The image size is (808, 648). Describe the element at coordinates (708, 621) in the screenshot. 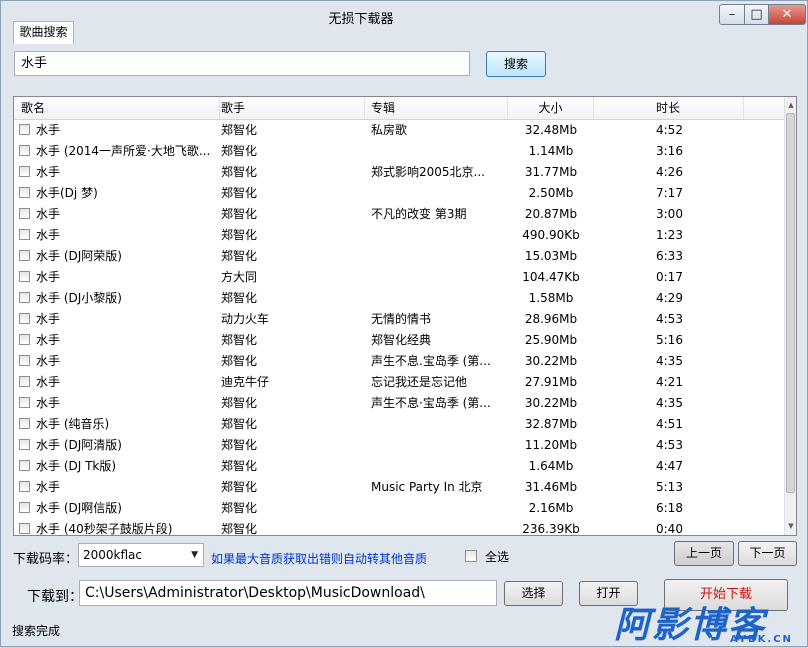

I see `watermark: 阿影博客 AYBK.CN` at that location.